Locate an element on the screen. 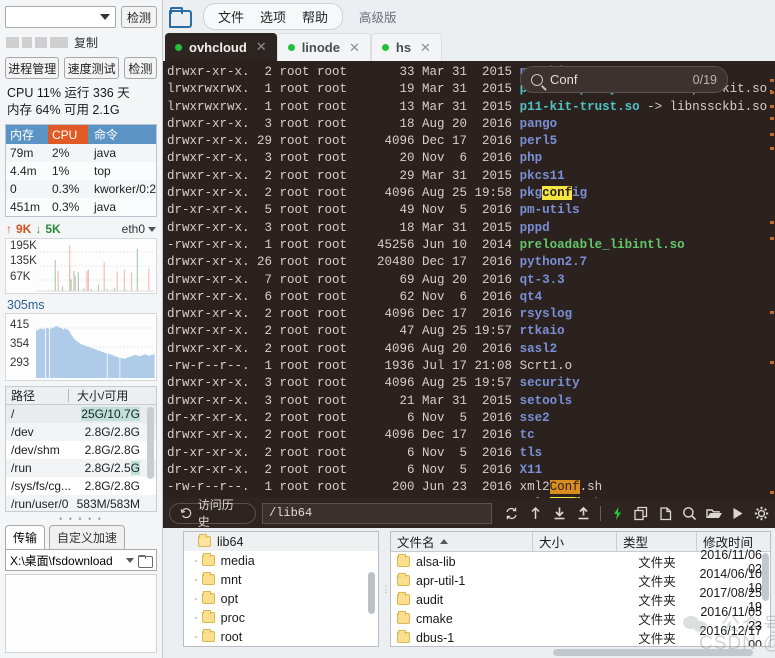 The image size is (775, 658). lightning-icon is located at coordinates (617, 513).